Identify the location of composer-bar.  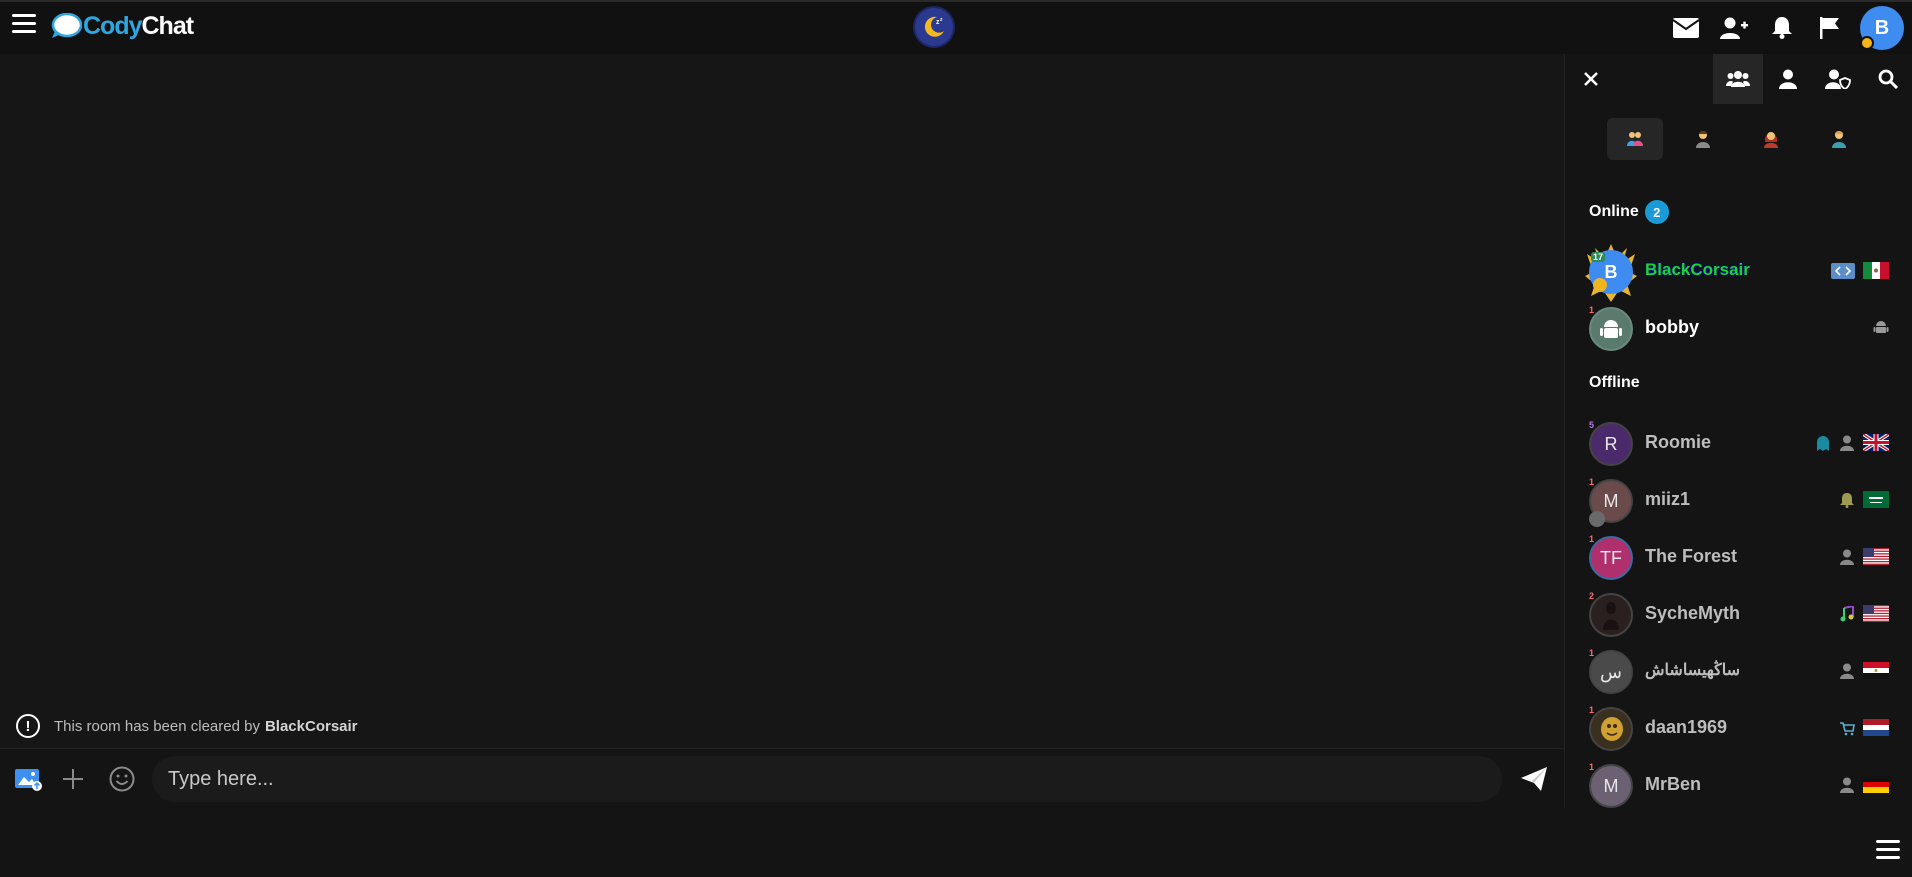
(782, 778).